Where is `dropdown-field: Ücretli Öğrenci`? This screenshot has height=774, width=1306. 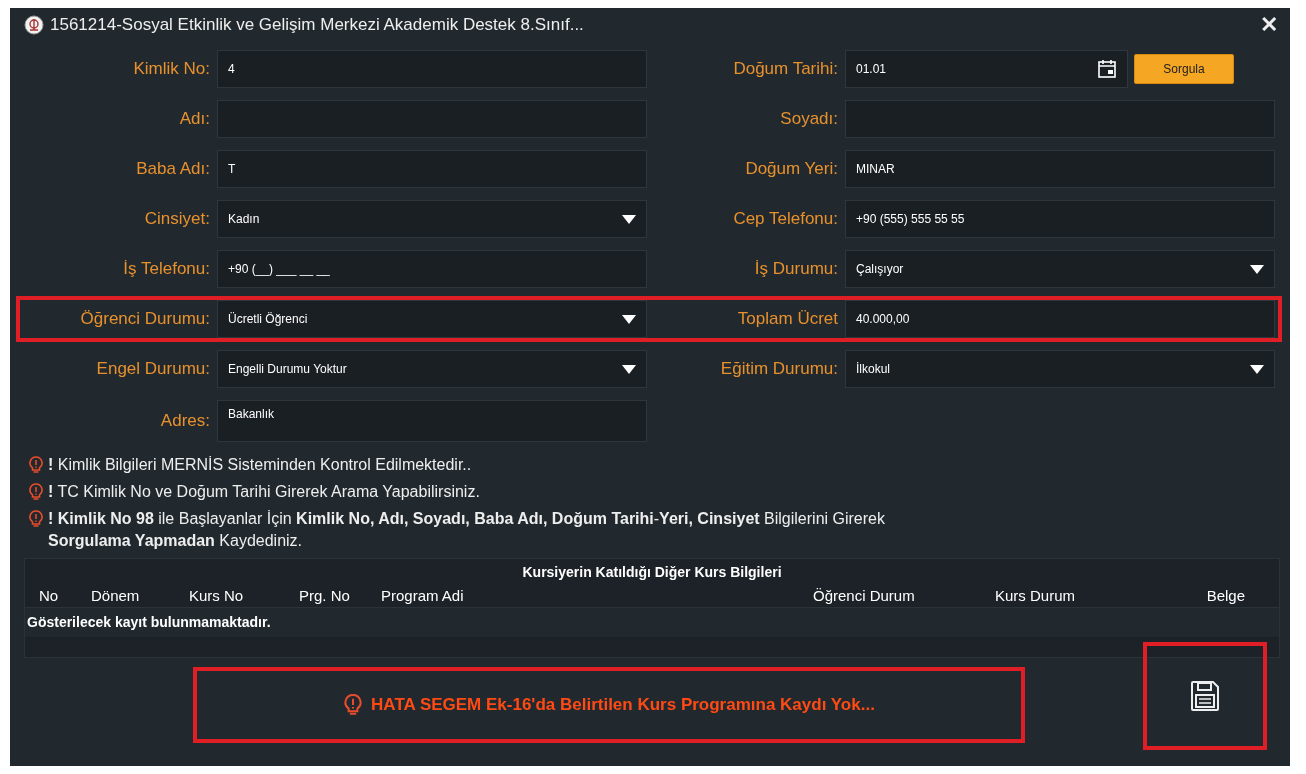 dropdown-field: Ücretli Öğrenci is located at coordinates (432, 319).